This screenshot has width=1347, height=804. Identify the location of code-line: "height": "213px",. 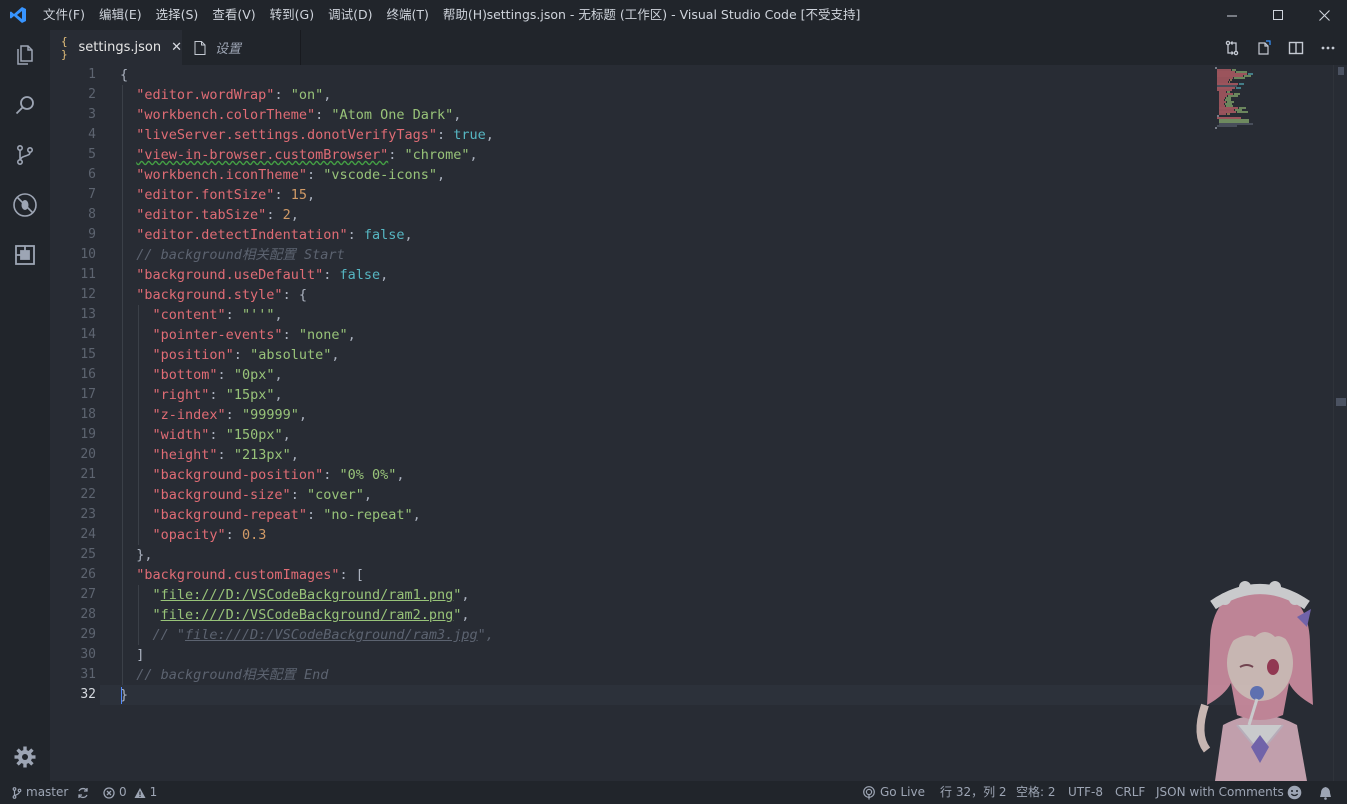
(680, 455).